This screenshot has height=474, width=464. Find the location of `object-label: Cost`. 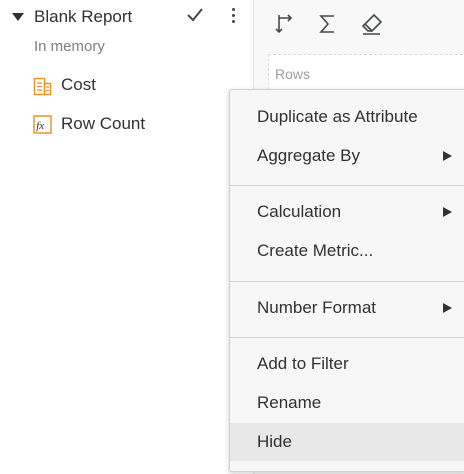

object-label: Cost is located at coordinates (78, 84).